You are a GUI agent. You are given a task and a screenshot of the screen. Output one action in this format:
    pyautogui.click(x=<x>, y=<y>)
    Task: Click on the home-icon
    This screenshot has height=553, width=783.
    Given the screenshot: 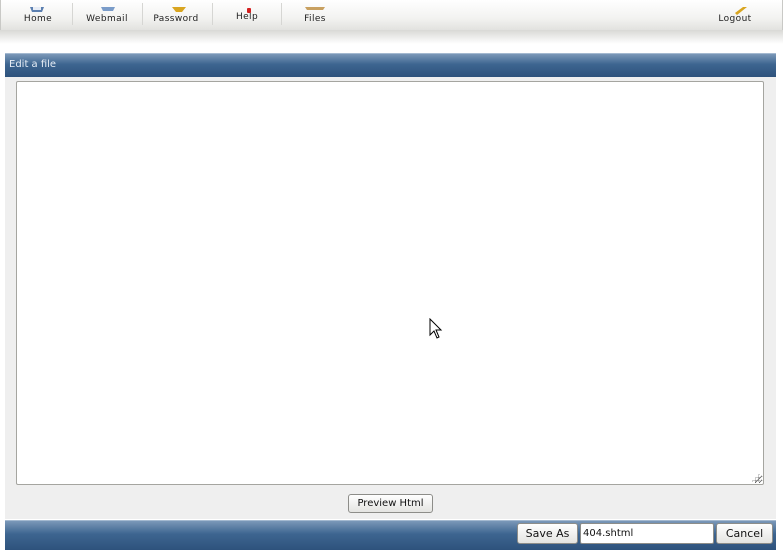 What is the action you would take?
    pyautogui.click(x=38, y=6)
    